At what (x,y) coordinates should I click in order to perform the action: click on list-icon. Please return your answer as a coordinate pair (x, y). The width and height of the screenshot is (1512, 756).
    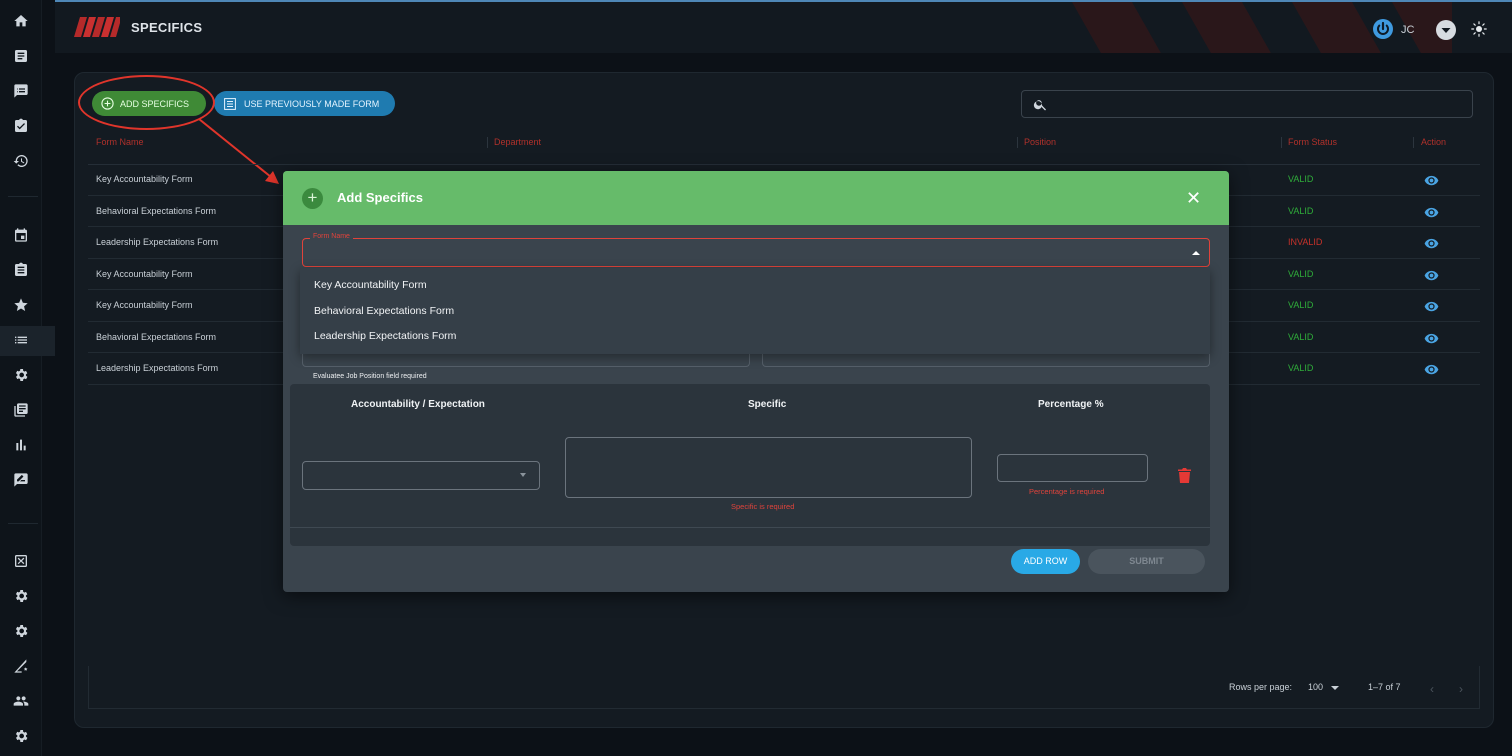
    Looking at the image, I should click on (21, 340).